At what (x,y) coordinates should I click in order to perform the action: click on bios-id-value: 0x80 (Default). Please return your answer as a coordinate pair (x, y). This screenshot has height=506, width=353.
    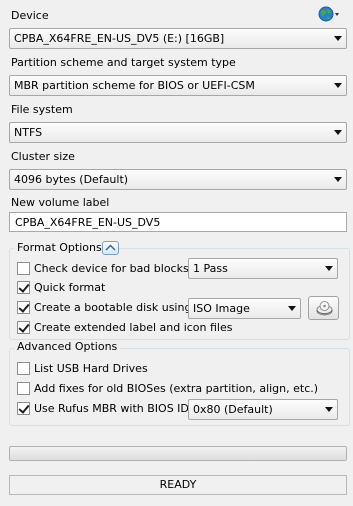
    Looking at the image, I should click on (233, 409).